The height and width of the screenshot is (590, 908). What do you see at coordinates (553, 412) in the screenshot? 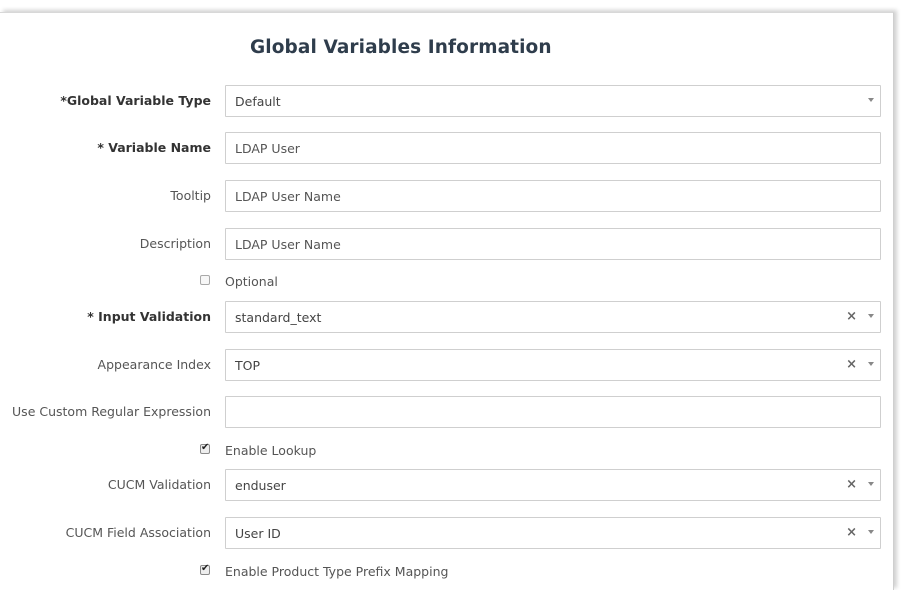
I see `custom-regex-input` at bounding box center [553, 412].